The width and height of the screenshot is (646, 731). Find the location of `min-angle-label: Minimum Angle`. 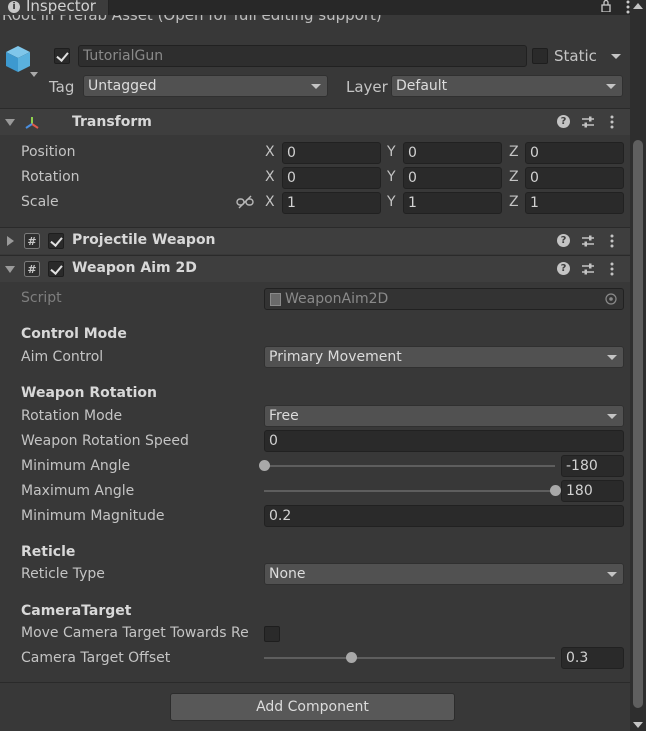

min-angle-label: Minimum Angle is located at coordinates (76, 466).